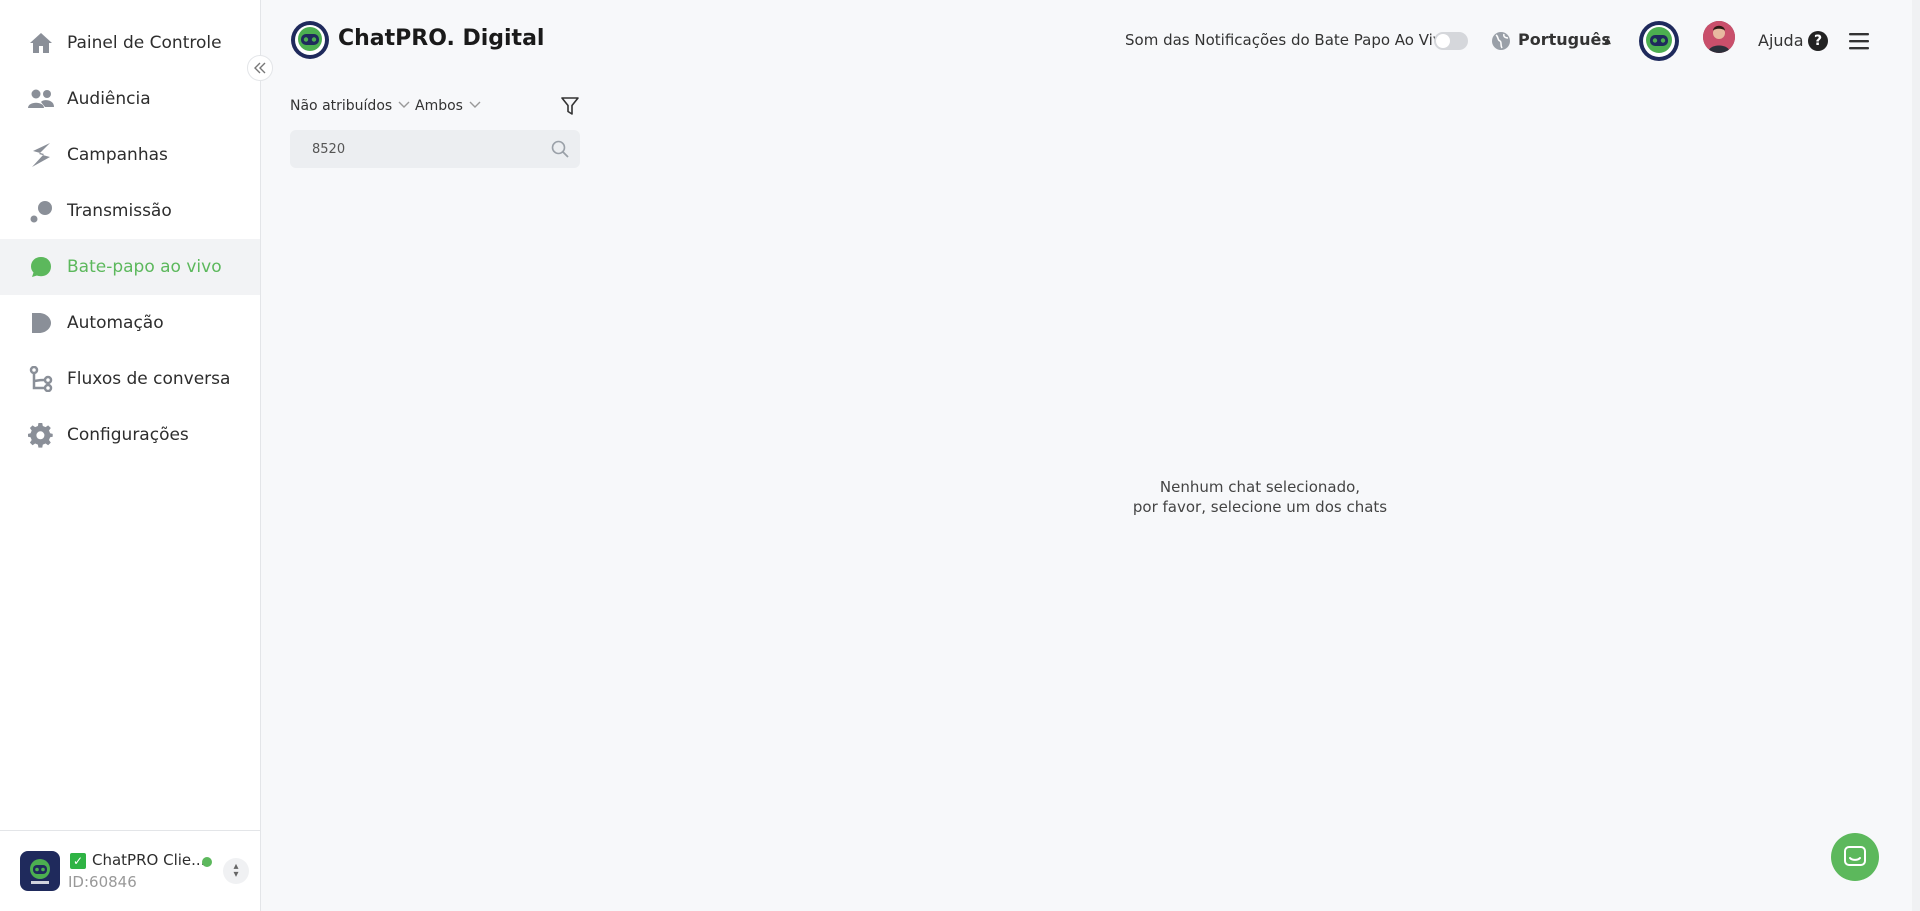 The height and width of the screenshot is (911, 1920). What do you see at coordinates (1916, 455) in the screenshot?
I see `page-scrollbar` at bounding box center [1916, 455].